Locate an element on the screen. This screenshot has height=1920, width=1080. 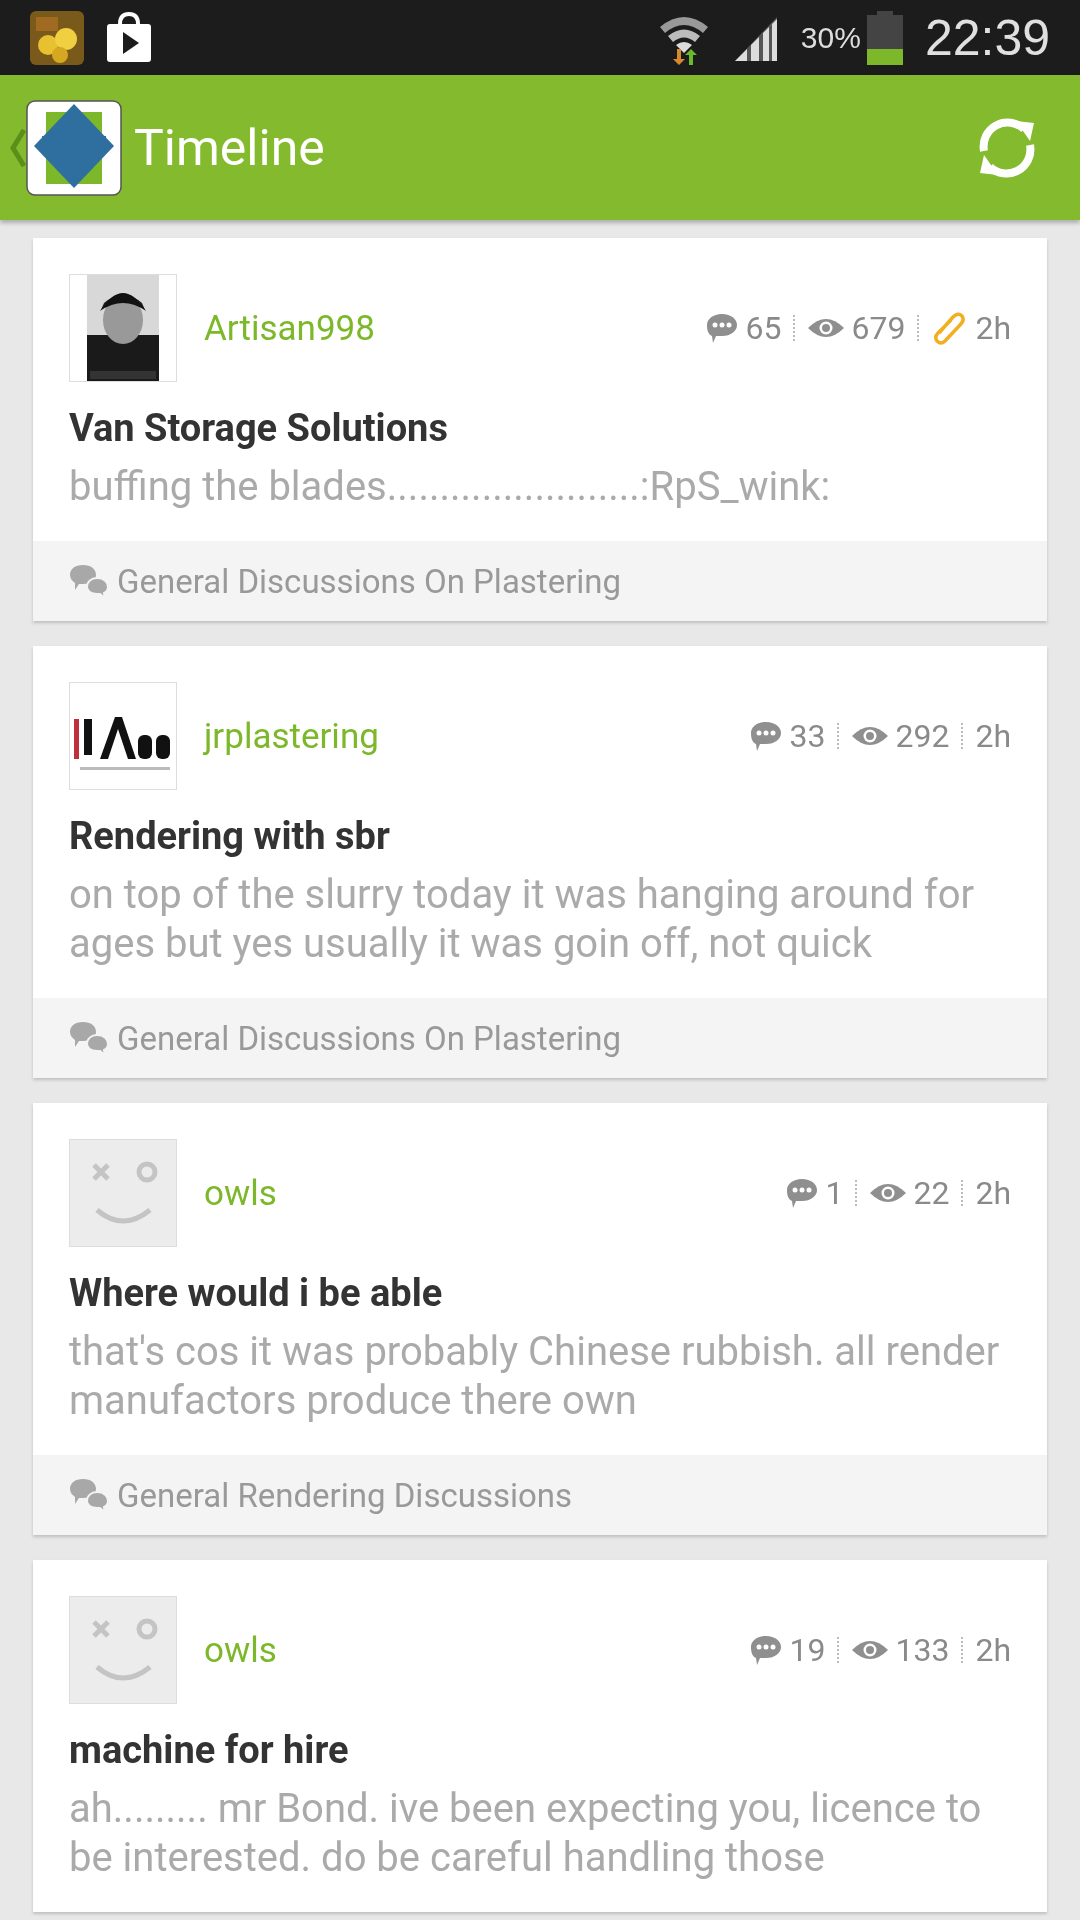
author-name: jrplastering is located at coordinates (291, 736).